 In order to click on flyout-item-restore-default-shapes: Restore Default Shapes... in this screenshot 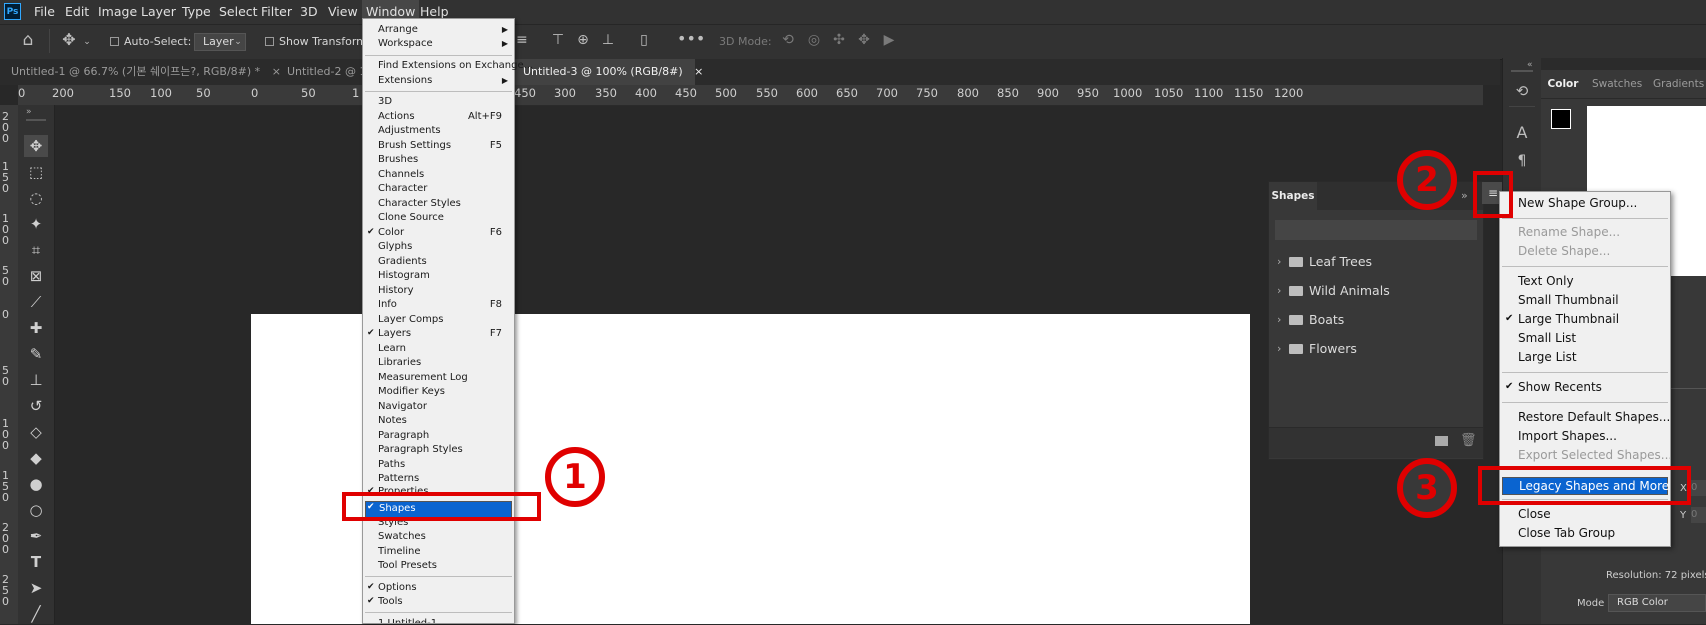, I will do `click(1594, 417)`.